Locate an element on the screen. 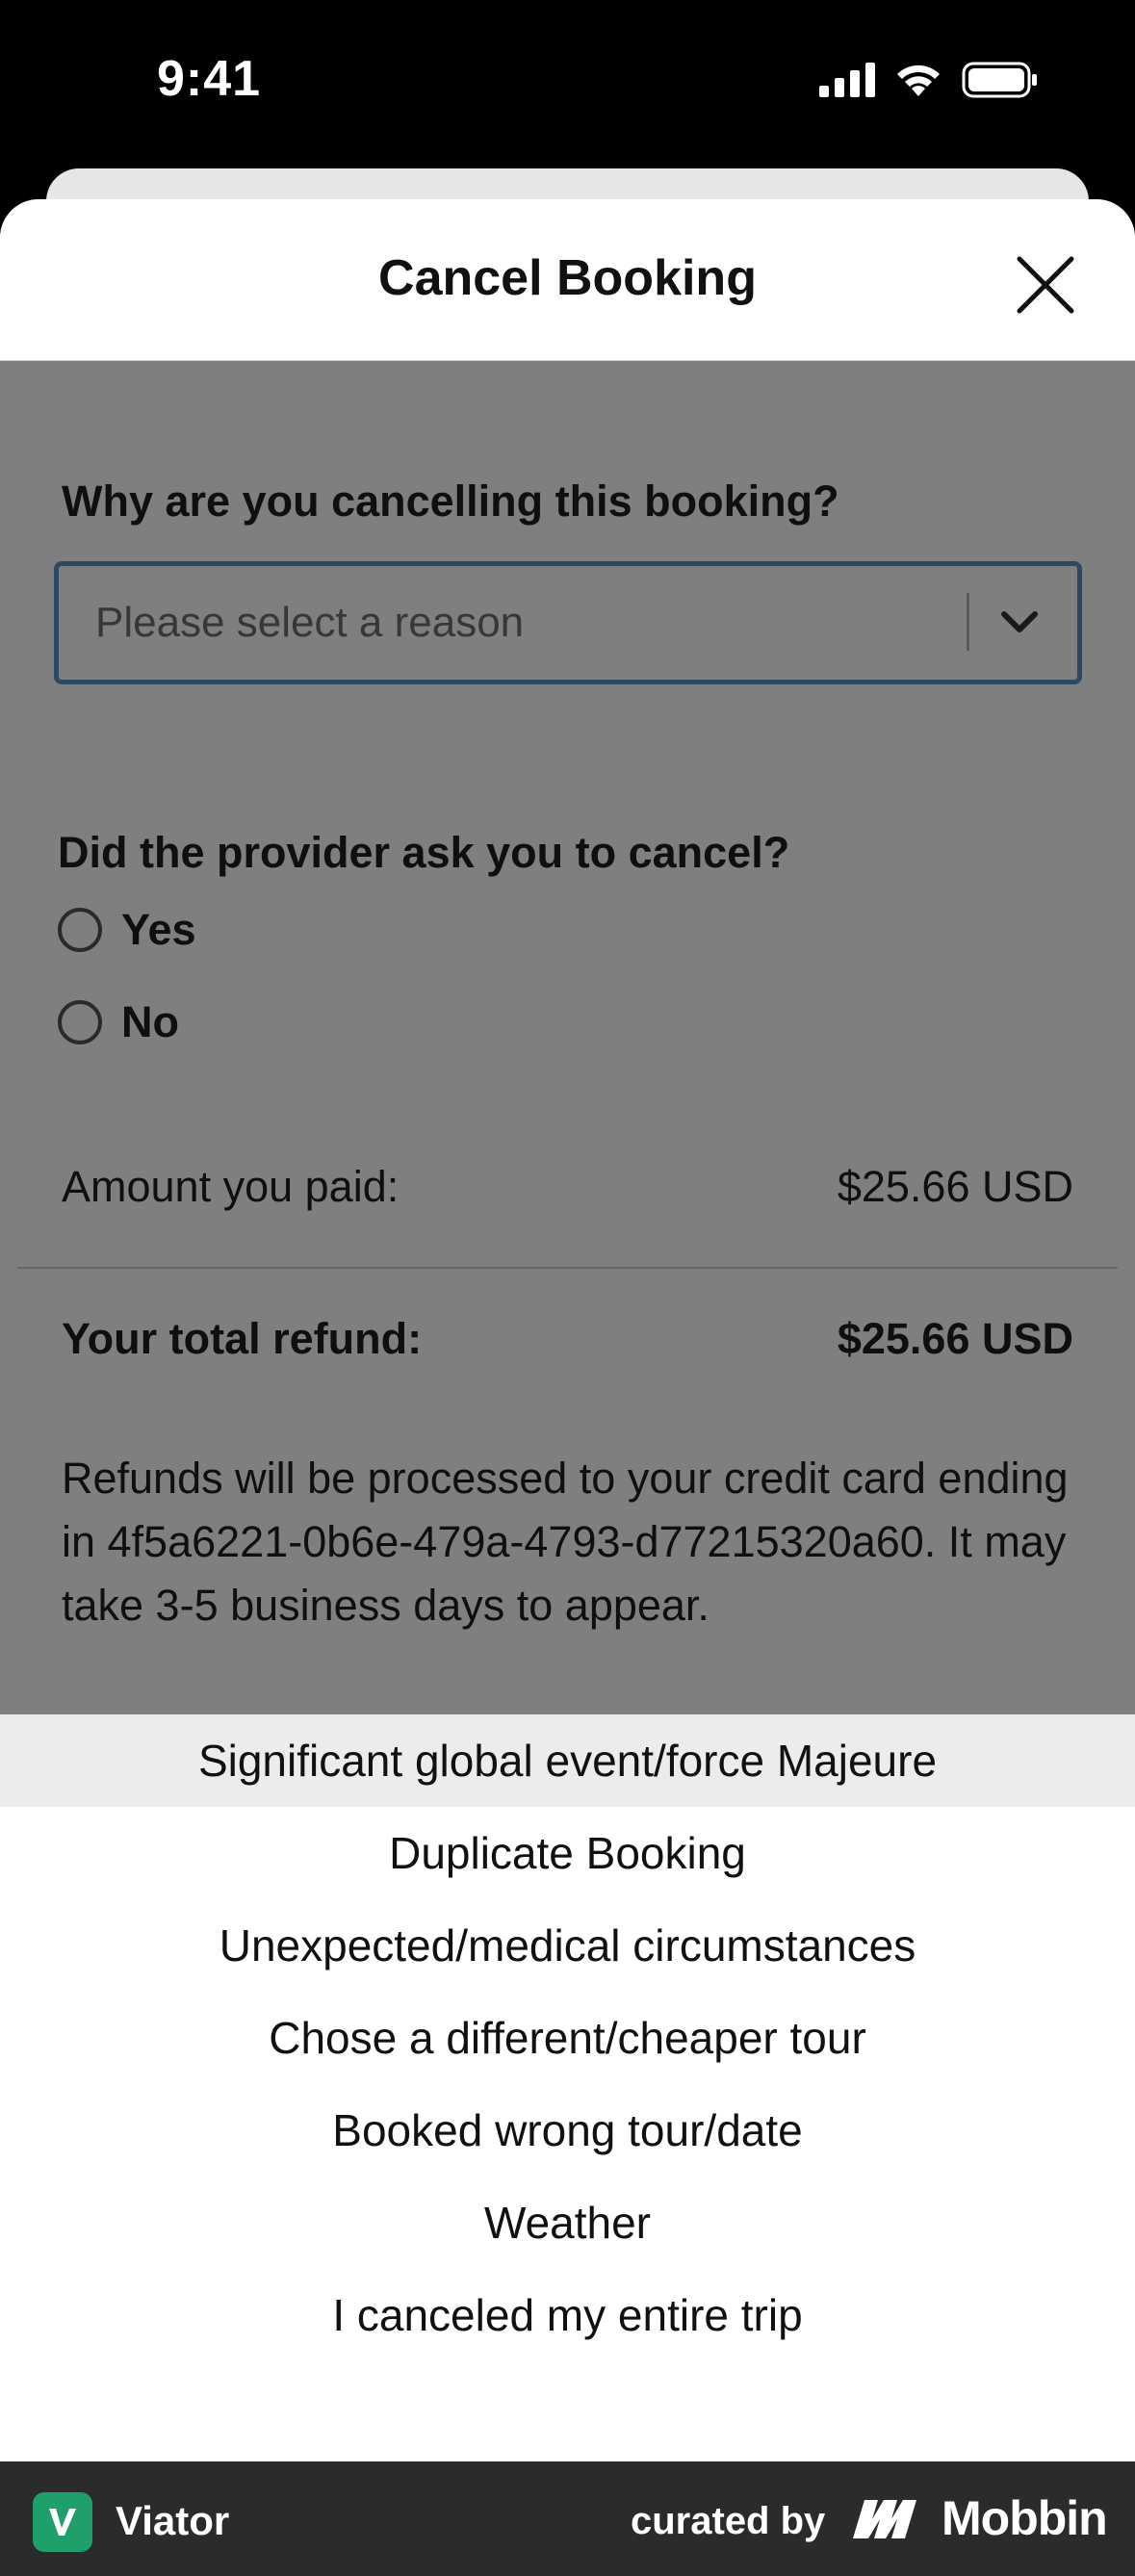 The height and width of the screenshot is (2576, 1135). picker-option: Chose a different/cheaper tour is located at coordinates (567, 2038).